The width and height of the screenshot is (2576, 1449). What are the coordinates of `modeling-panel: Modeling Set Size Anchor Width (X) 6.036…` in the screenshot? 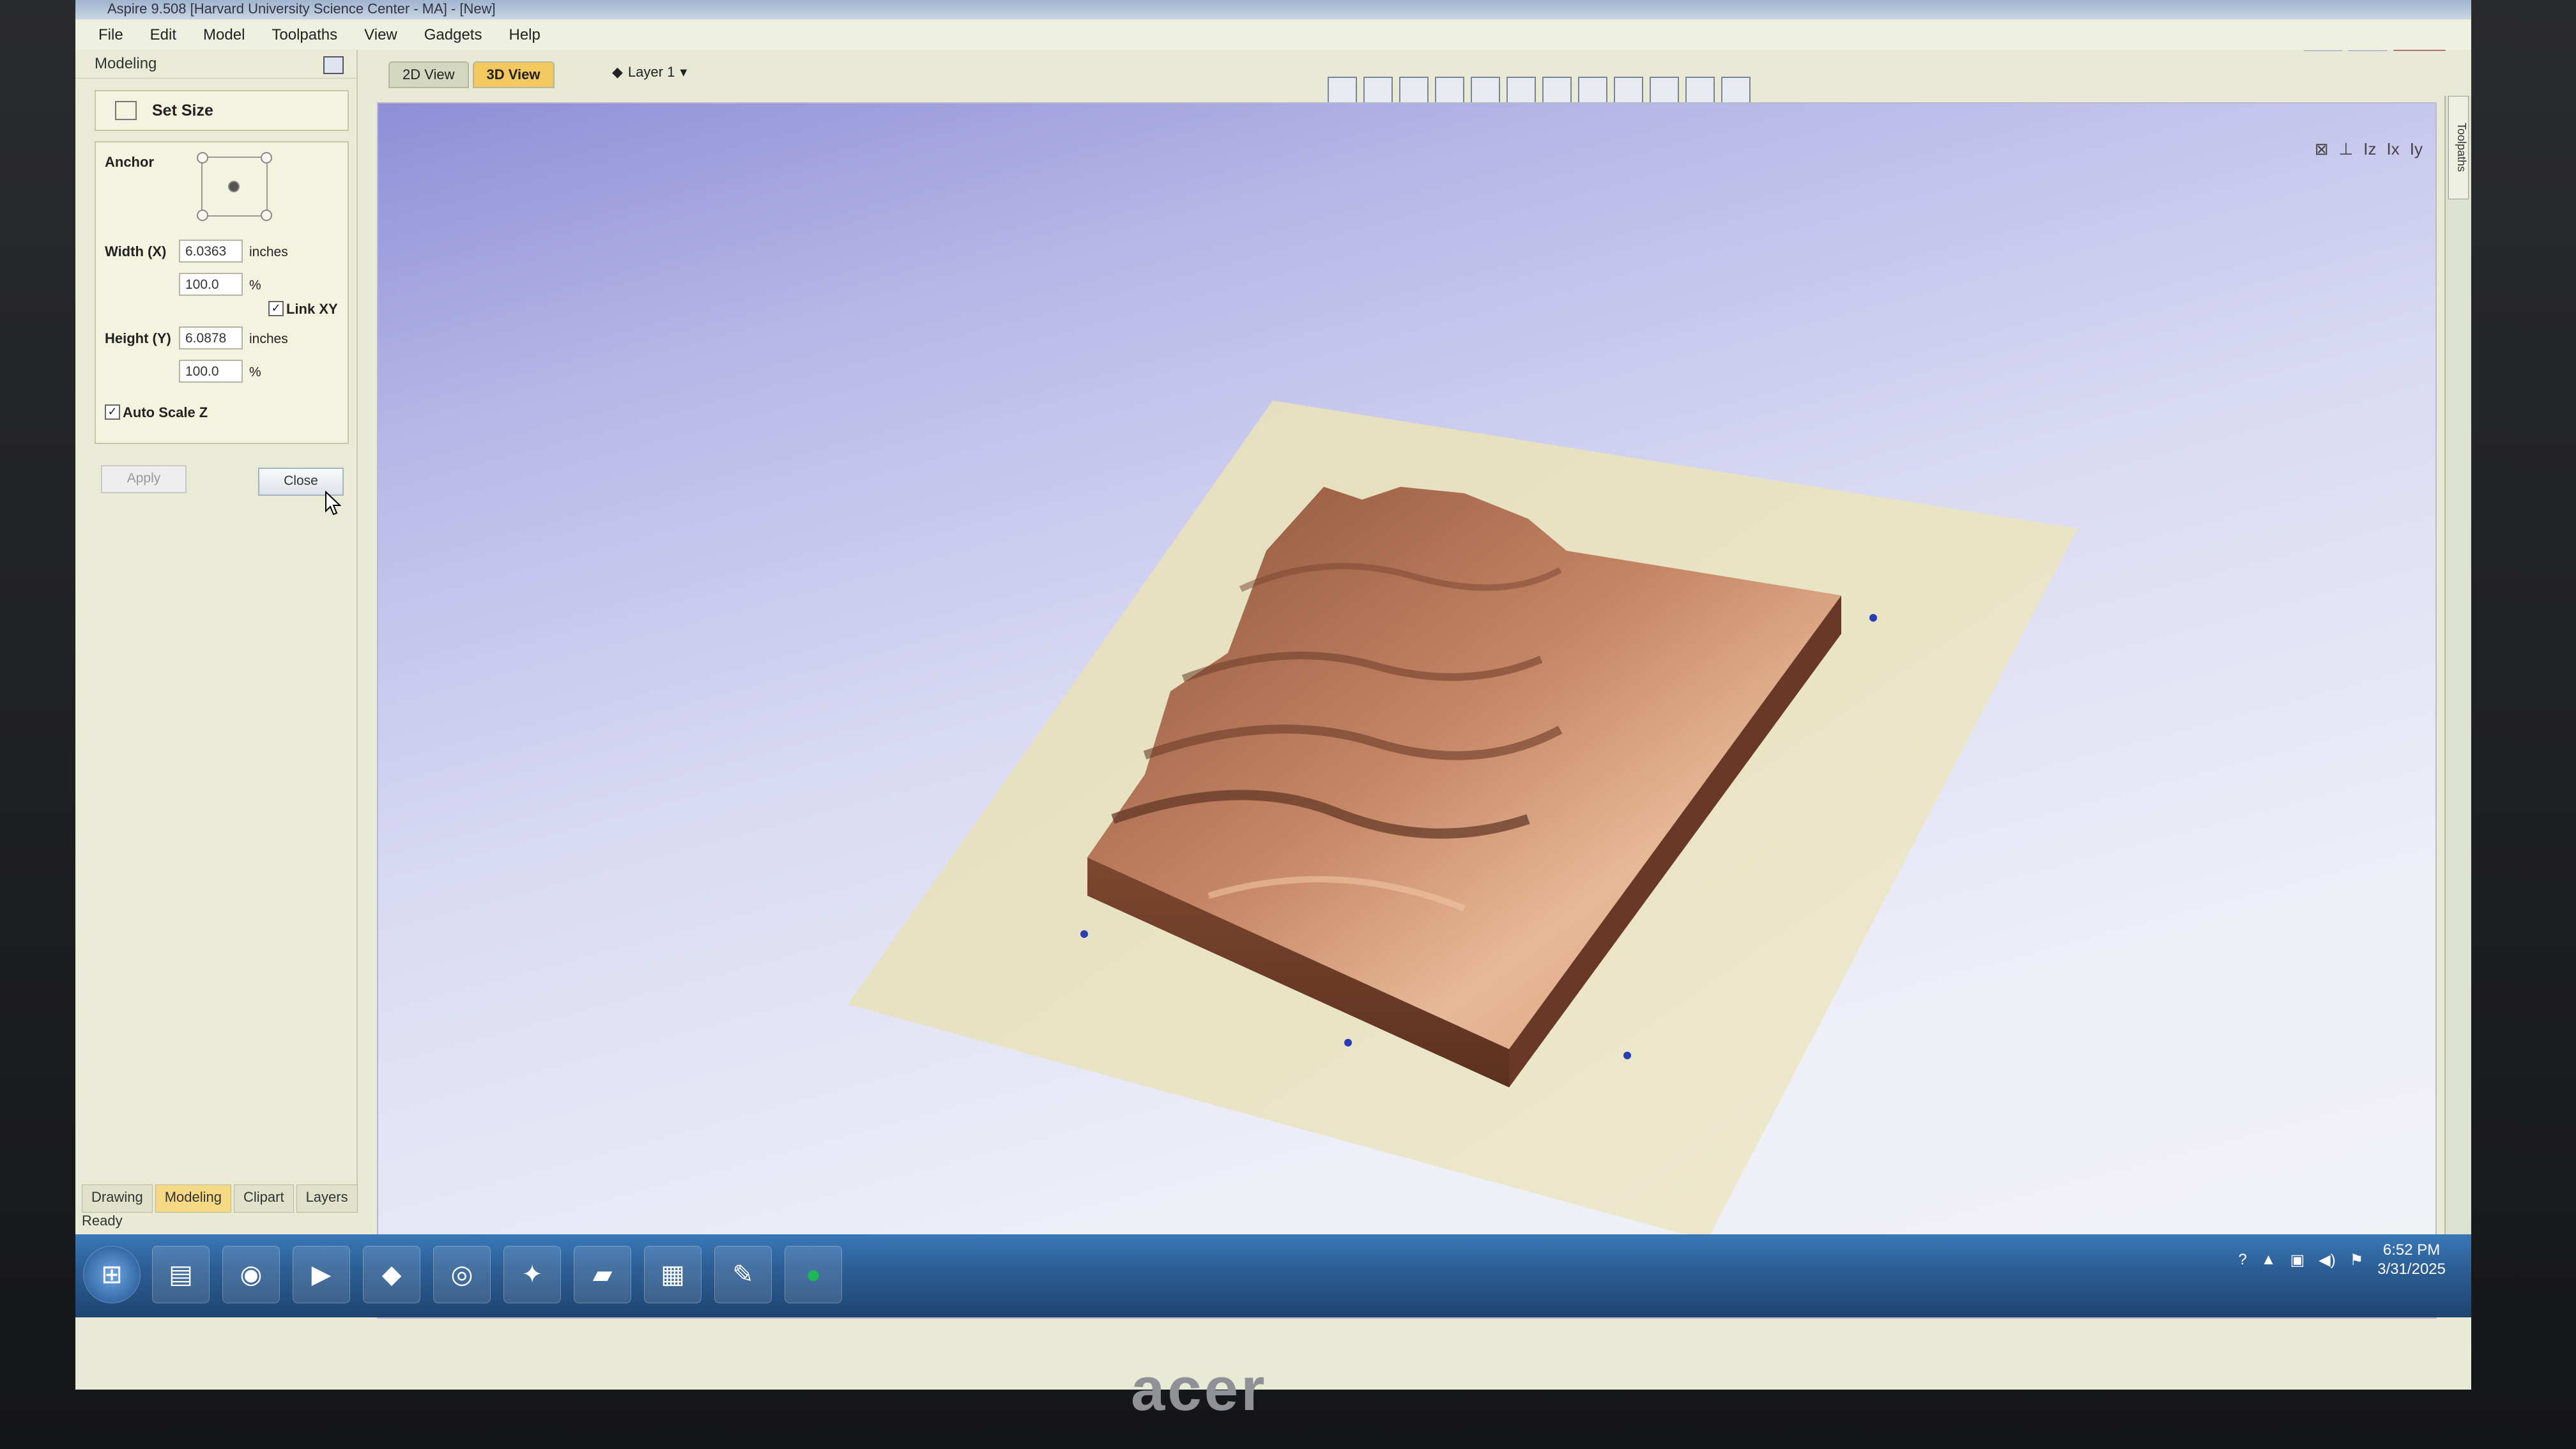 It's located at (216, 631).